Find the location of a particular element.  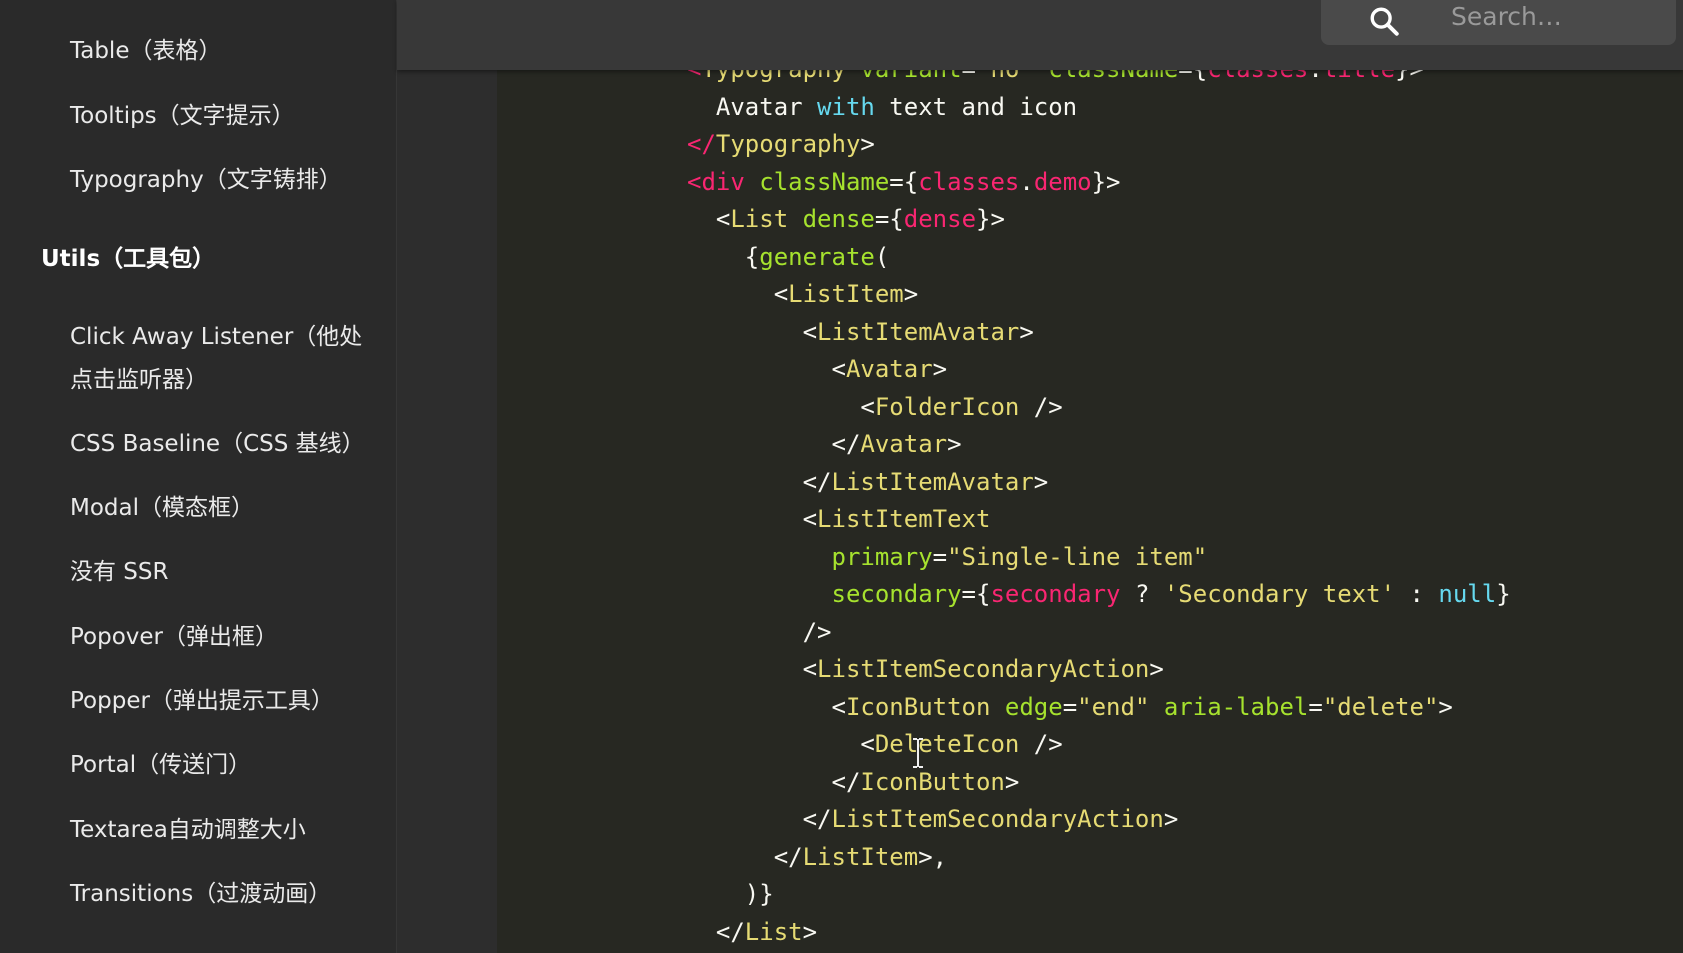

code-line: </ListItemSecondaryAction> is located at coordinates (933, 820).